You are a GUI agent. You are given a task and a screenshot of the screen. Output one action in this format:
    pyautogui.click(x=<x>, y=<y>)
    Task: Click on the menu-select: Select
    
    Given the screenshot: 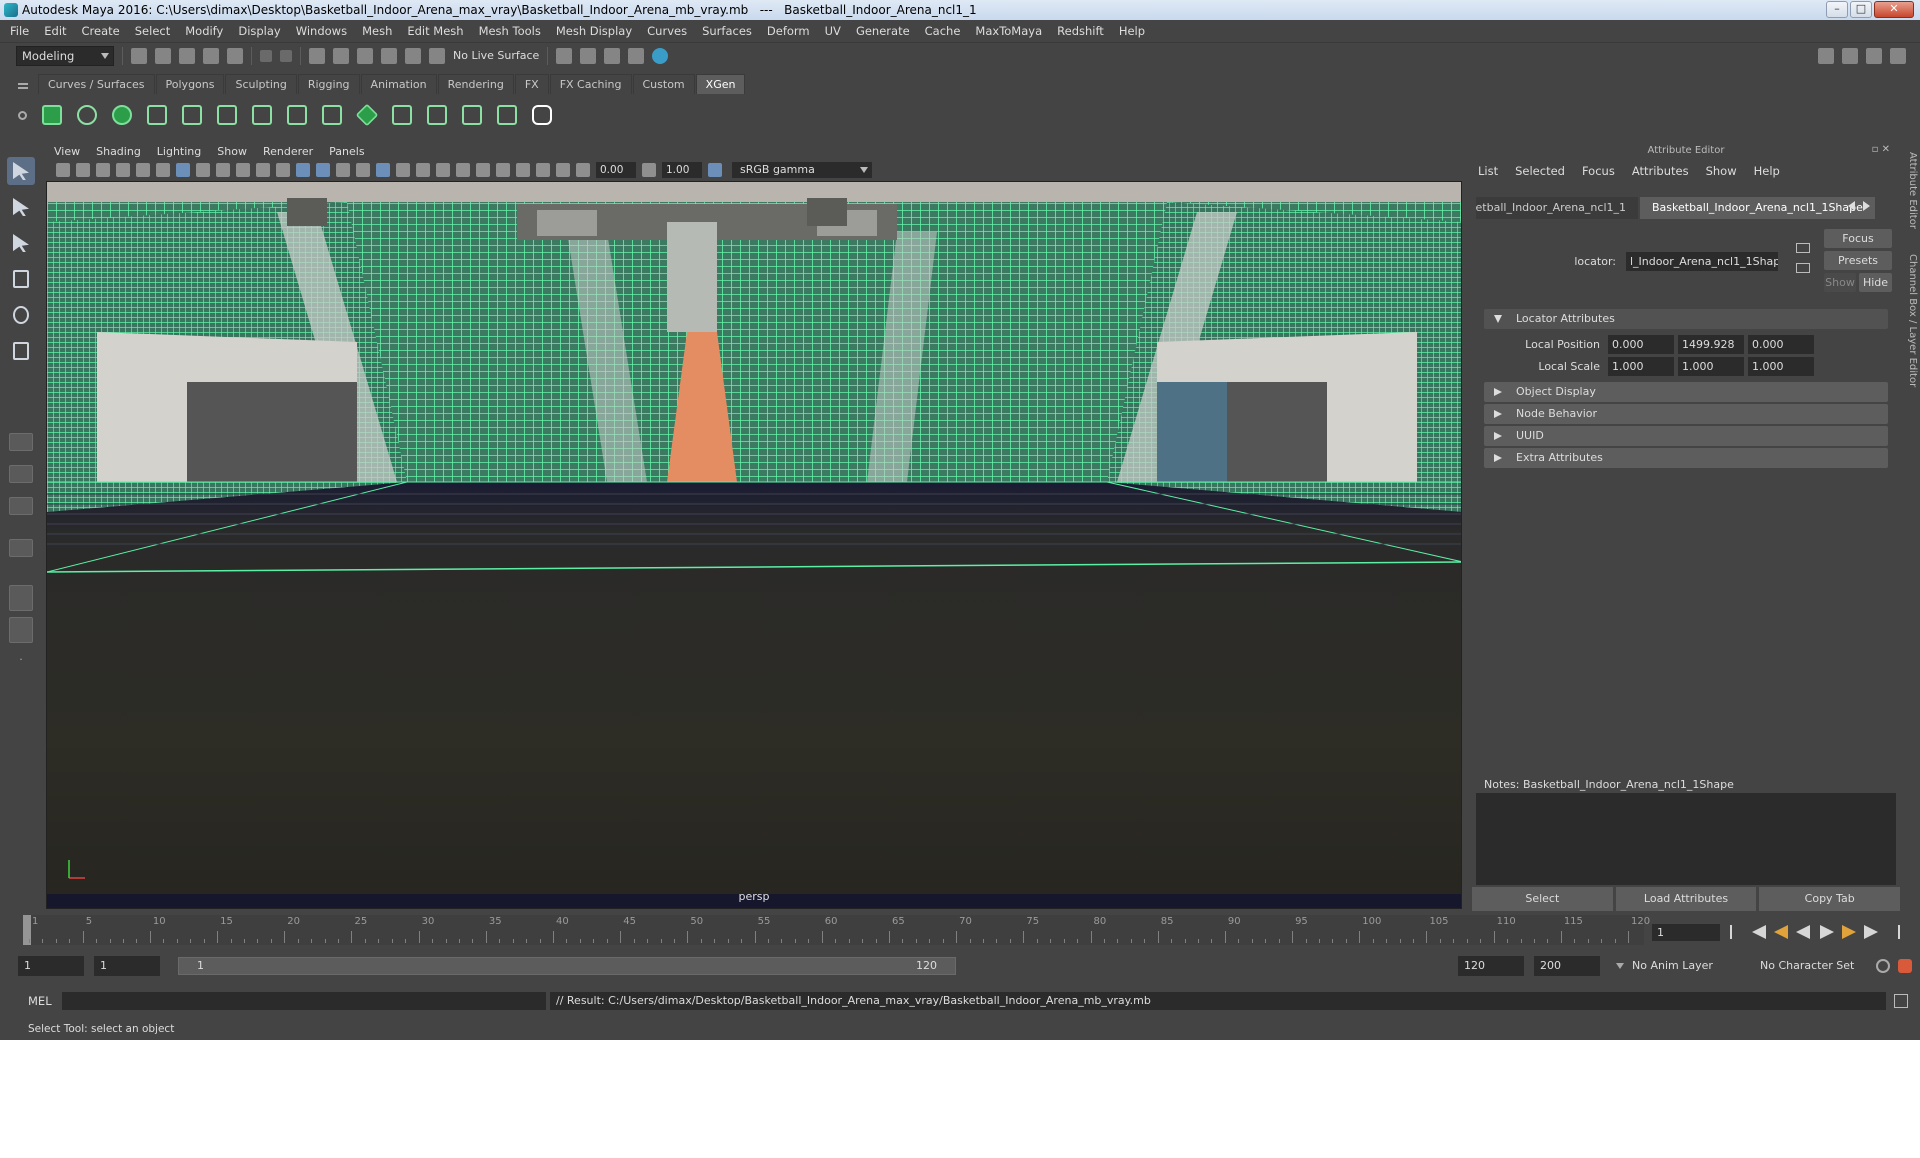 What is the action you would take?
    pyautogui.click(x=152, y=31)
    